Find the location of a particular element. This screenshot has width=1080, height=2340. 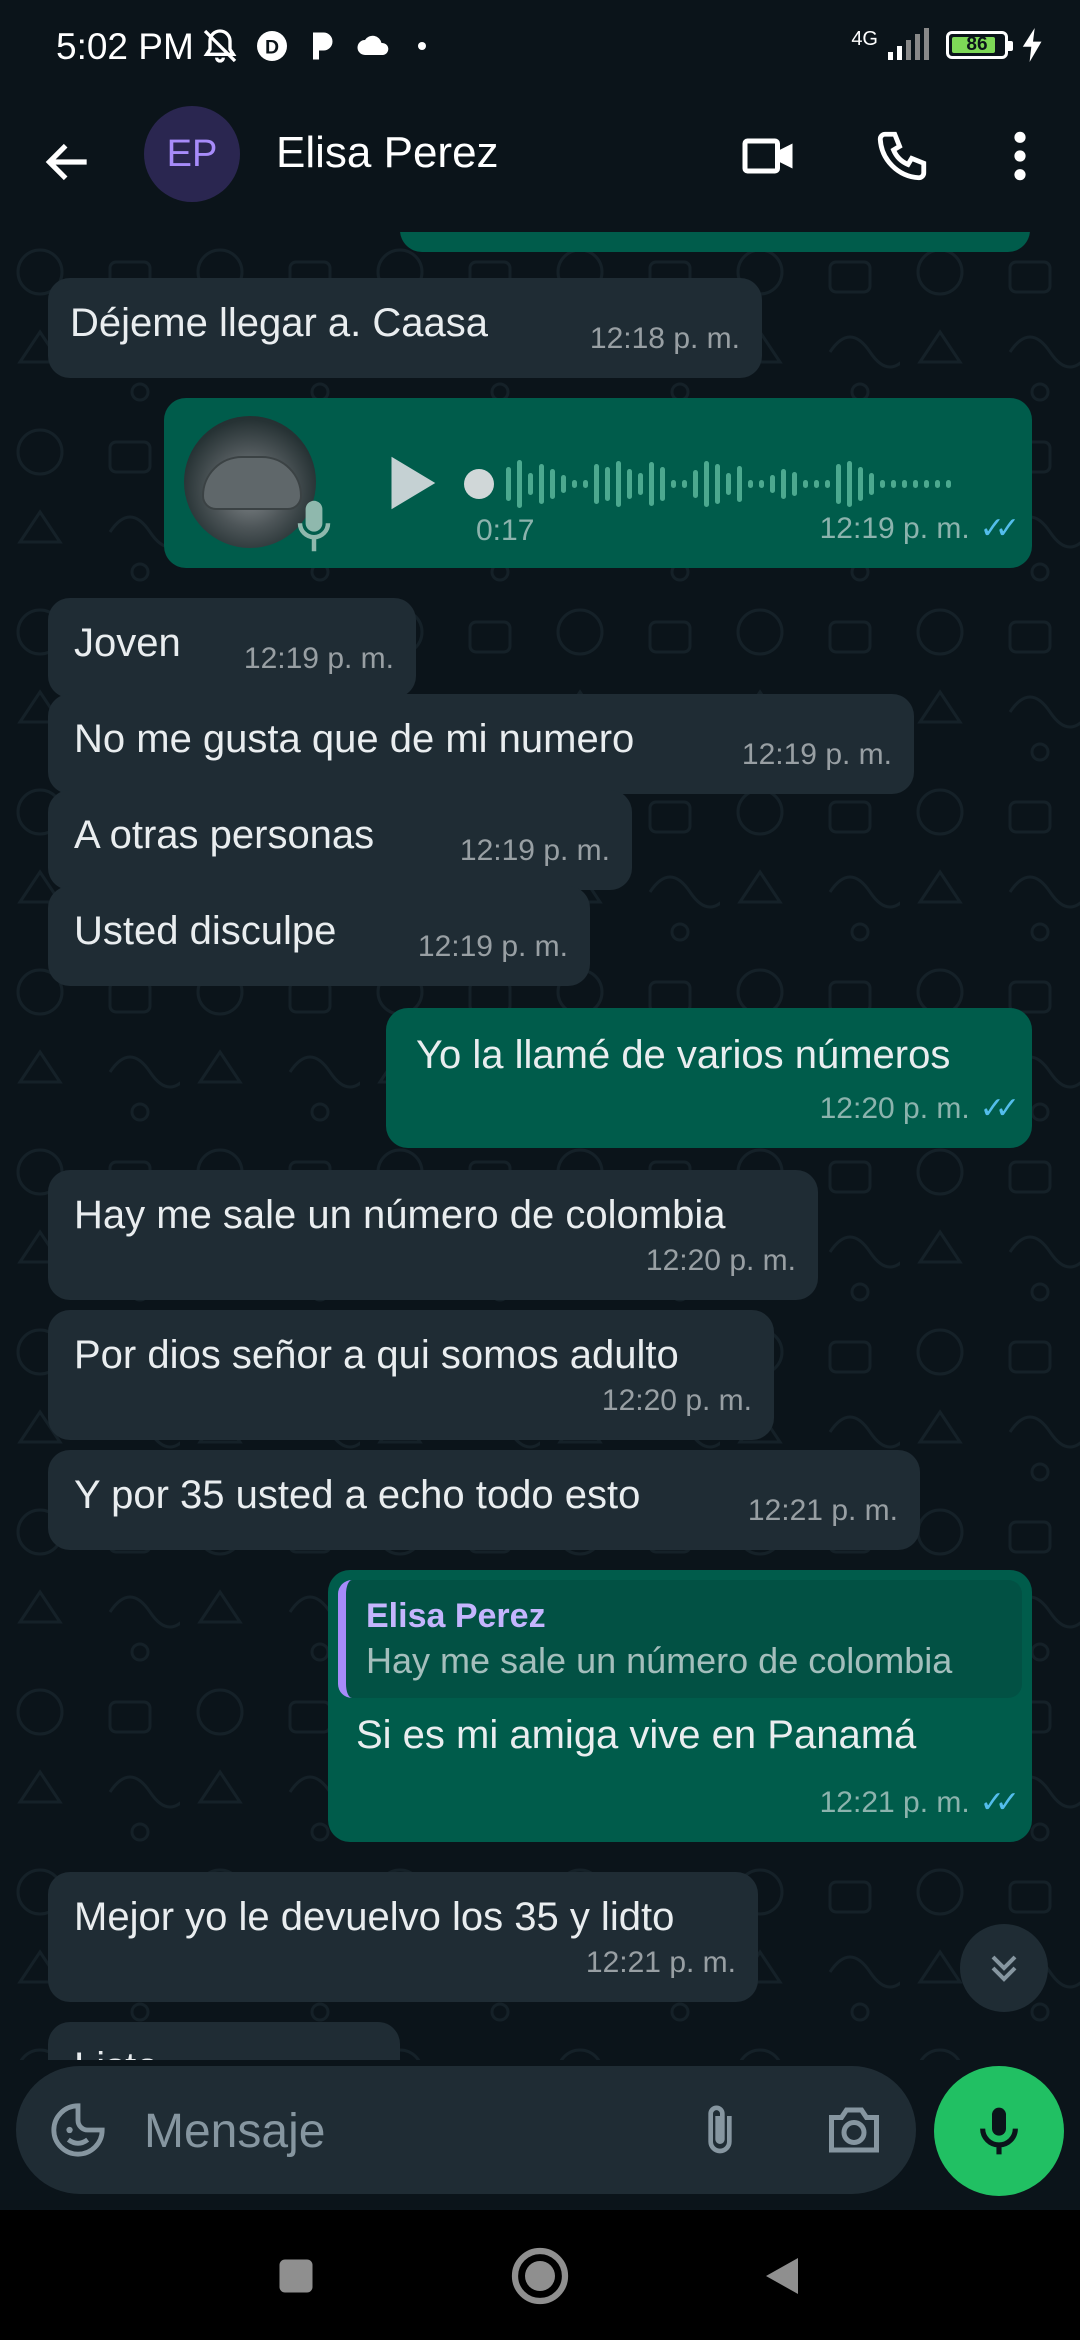

message-time: 12:21 p. m. is located at coordinates (894, 1802).